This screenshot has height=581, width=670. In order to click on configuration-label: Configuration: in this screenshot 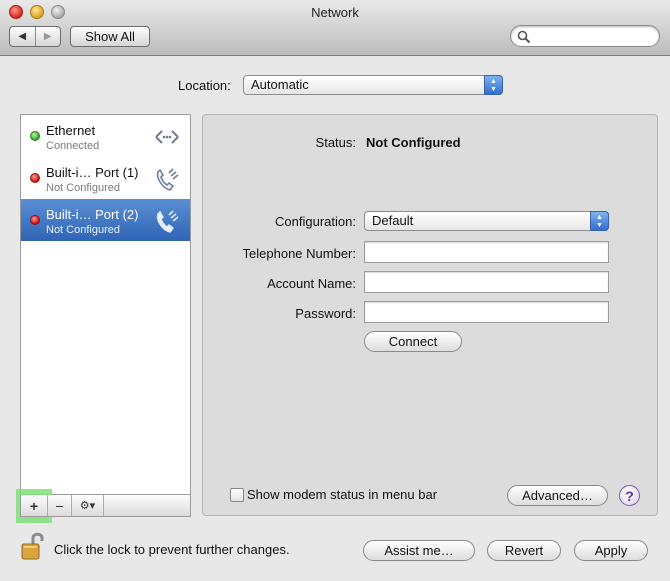, I will do `click(315, 221)`.